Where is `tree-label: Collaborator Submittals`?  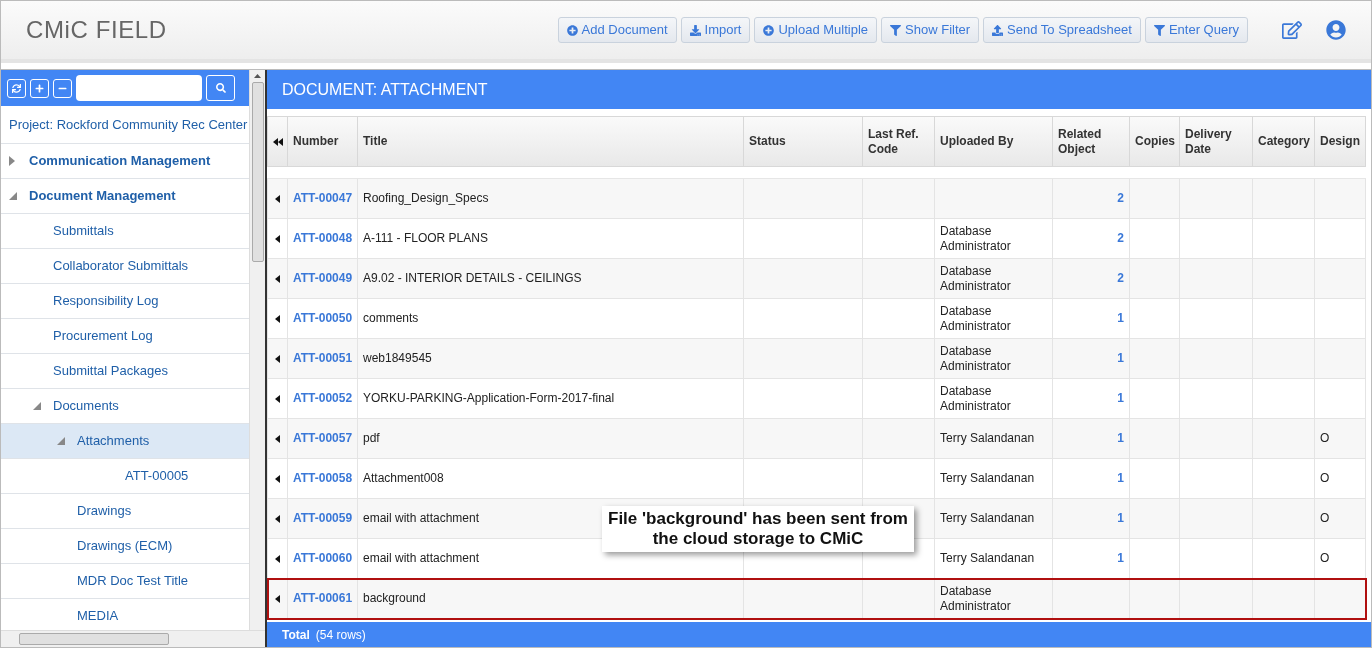 tree-label: Collaborator Submittals is located at coordinates (121, 266).